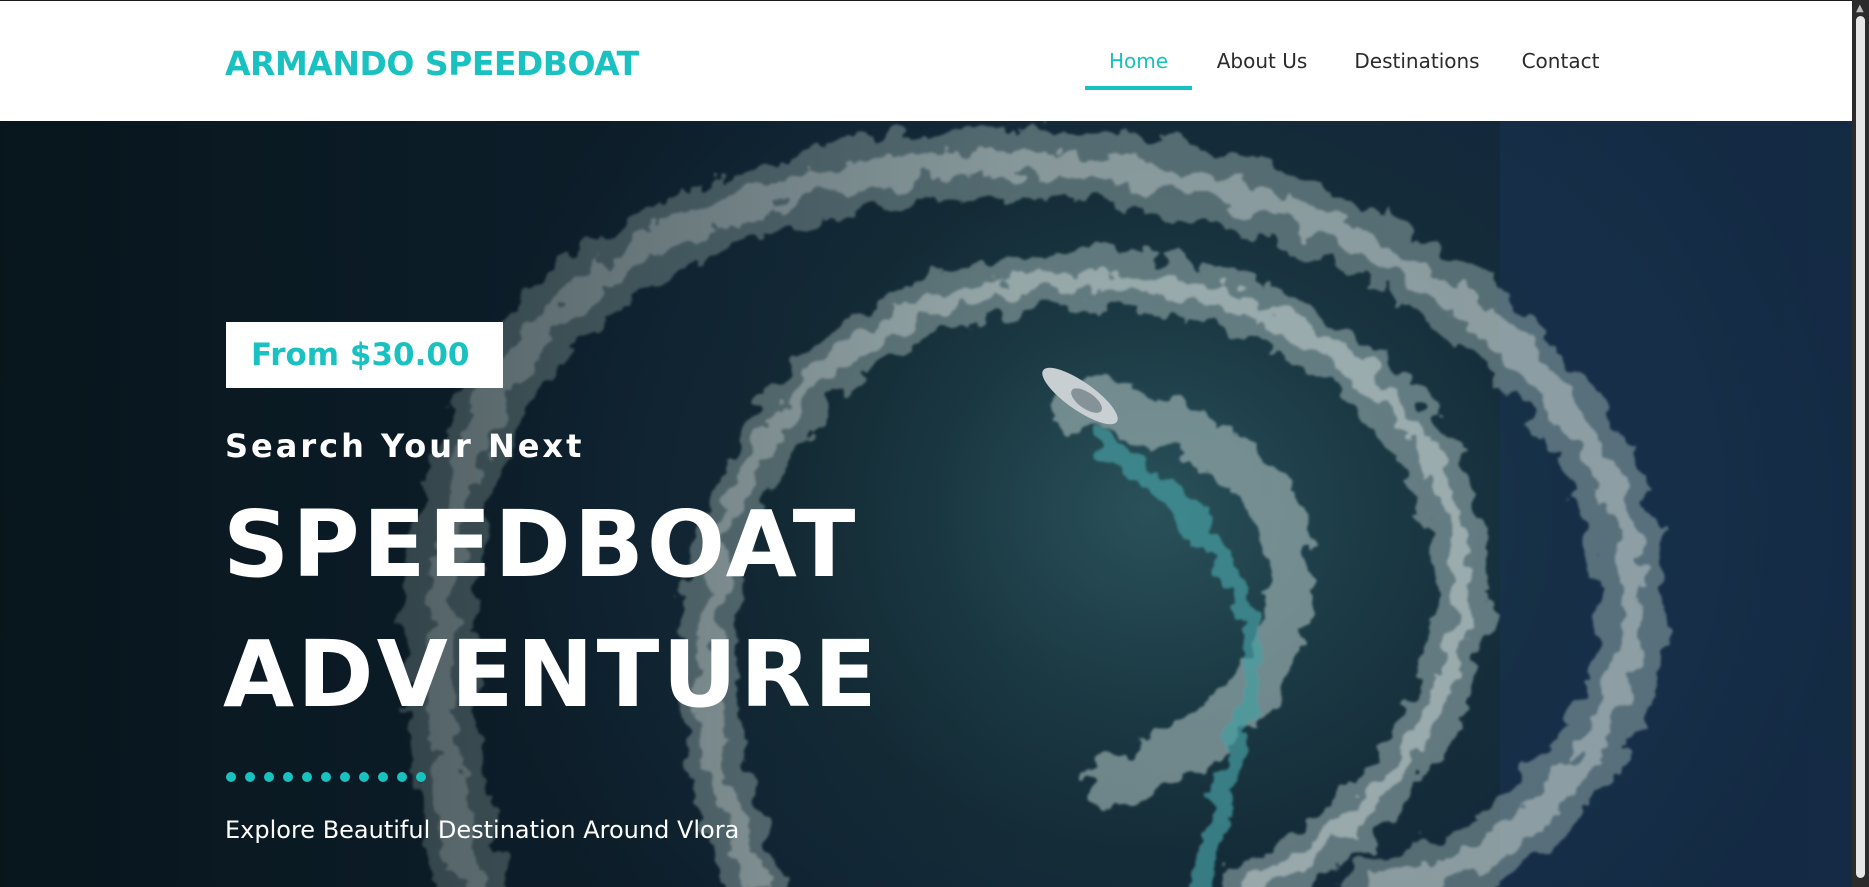 The width and height of the screenshot is (1869, 887). What do you see at coordinates (1138, 88) in the screenshot?
I see `active-indicator` at bounding box center [1138, 88].